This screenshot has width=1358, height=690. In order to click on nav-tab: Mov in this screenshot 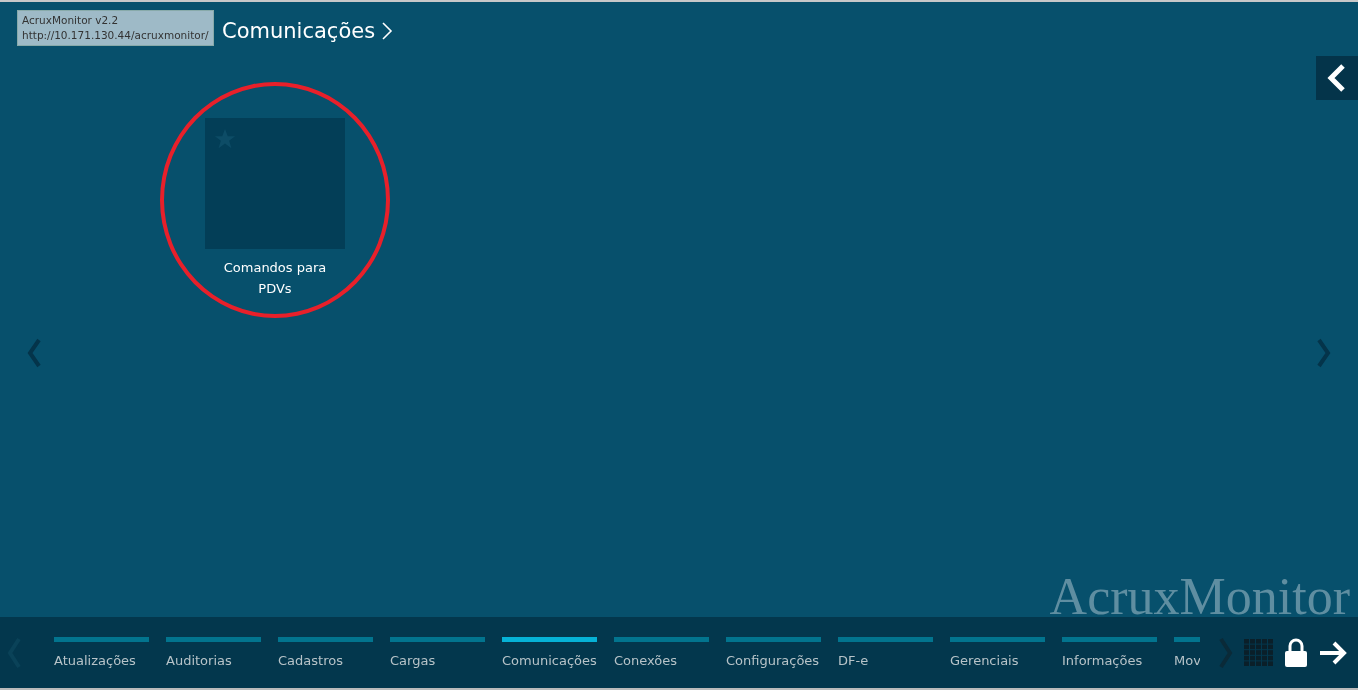, I will do `click(1187, 653)`.